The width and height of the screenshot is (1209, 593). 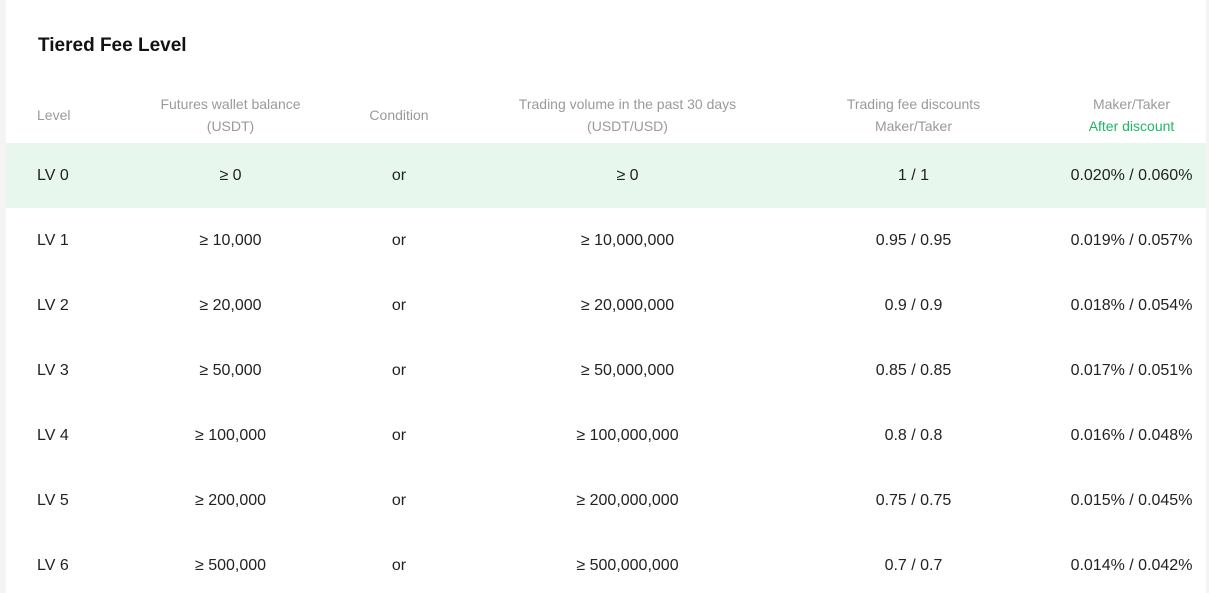 I want to click on cell-level: LV 4, so click(x=53, y=435).